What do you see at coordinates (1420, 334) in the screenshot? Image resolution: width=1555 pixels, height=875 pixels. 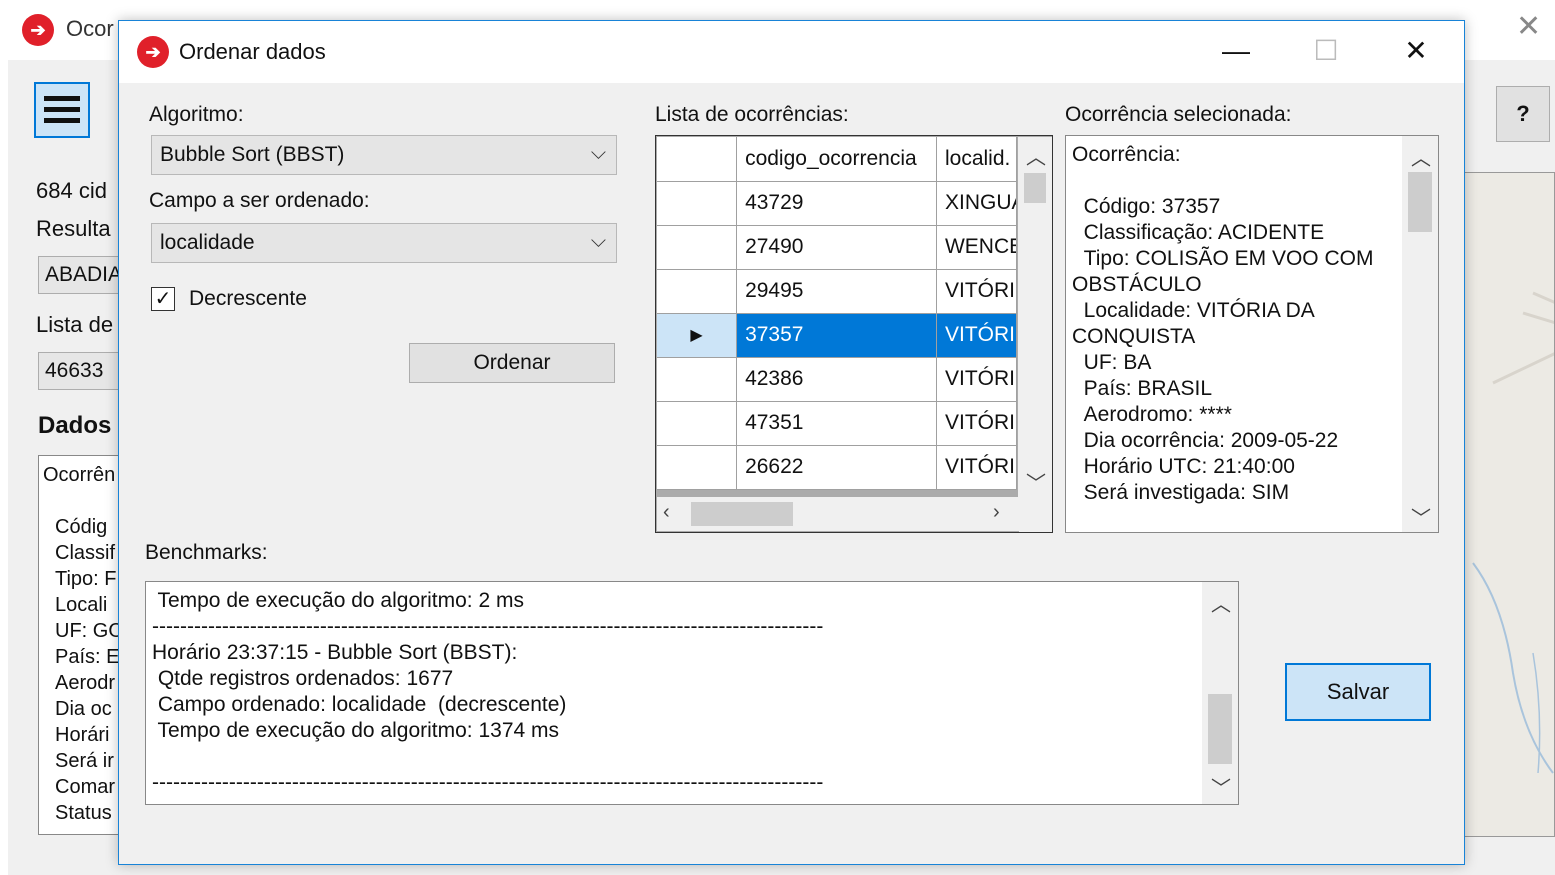 I see `selecionada-vertical-scrollbar: ︿ ﹀` at bounding box center [1420, 334].